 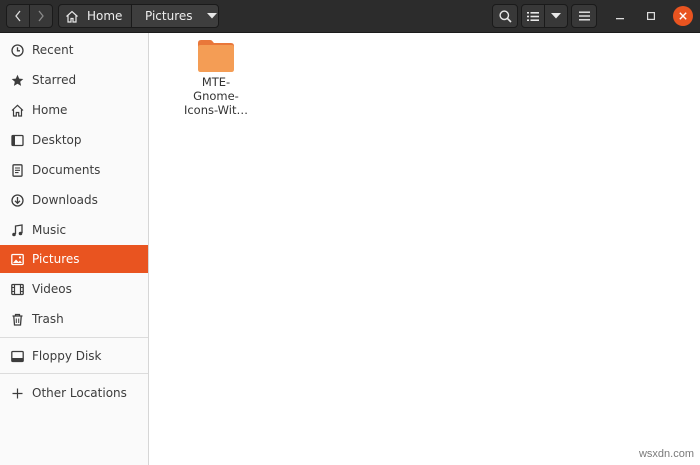 I want to click on sidebar-item-desktop: Desktop, so click(x=74, y=140).